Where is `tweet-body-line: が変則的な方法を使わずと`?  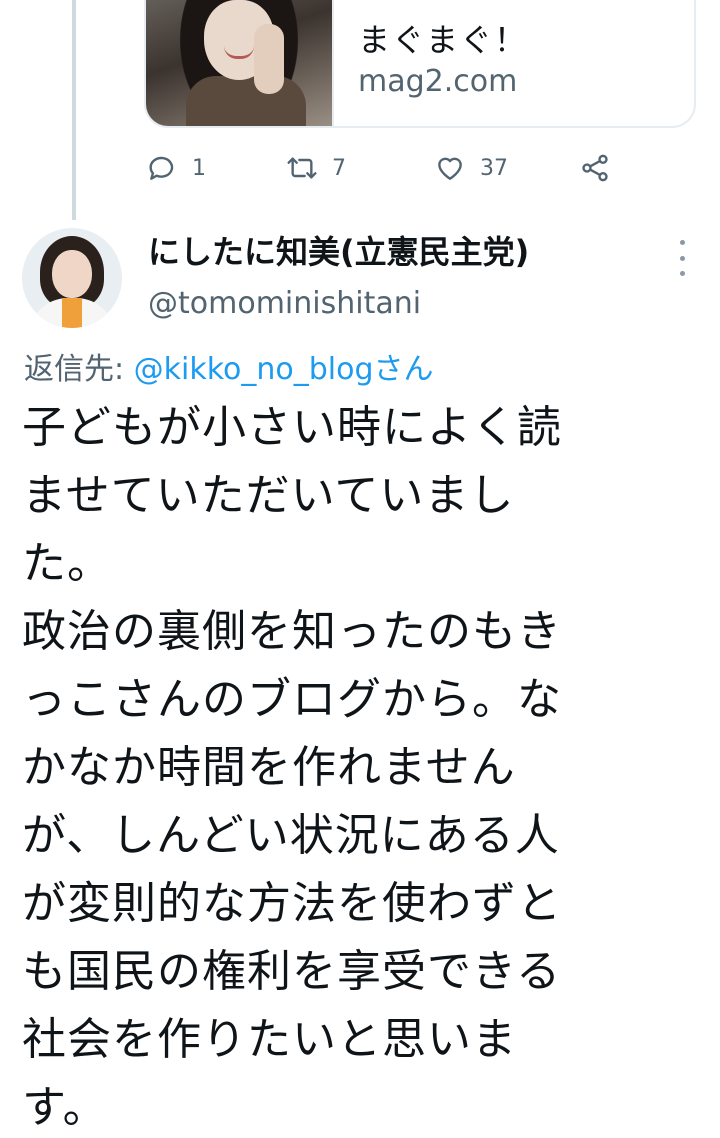
tweet-body-line: が変則的な方法を使わずと is located at coordinates (292, 903).